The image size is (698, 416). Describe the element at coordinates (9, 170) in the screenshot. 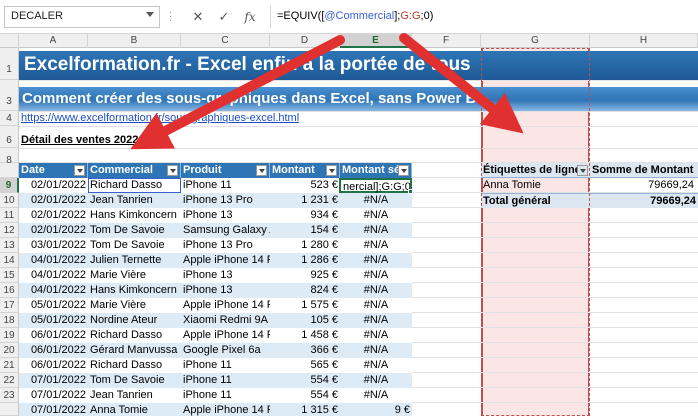

I see `row-header` at that location.